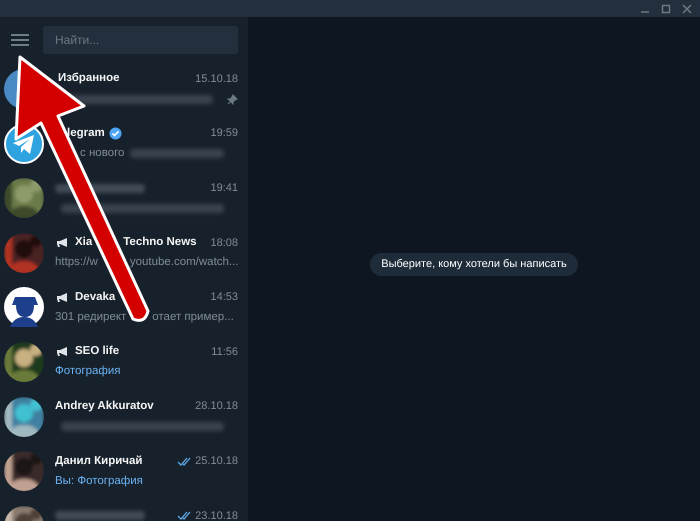 Image resolution: width=700 pixels, height=521 pixels. I want to click on message-preview: Вы: Фотография, so click(99, 481).